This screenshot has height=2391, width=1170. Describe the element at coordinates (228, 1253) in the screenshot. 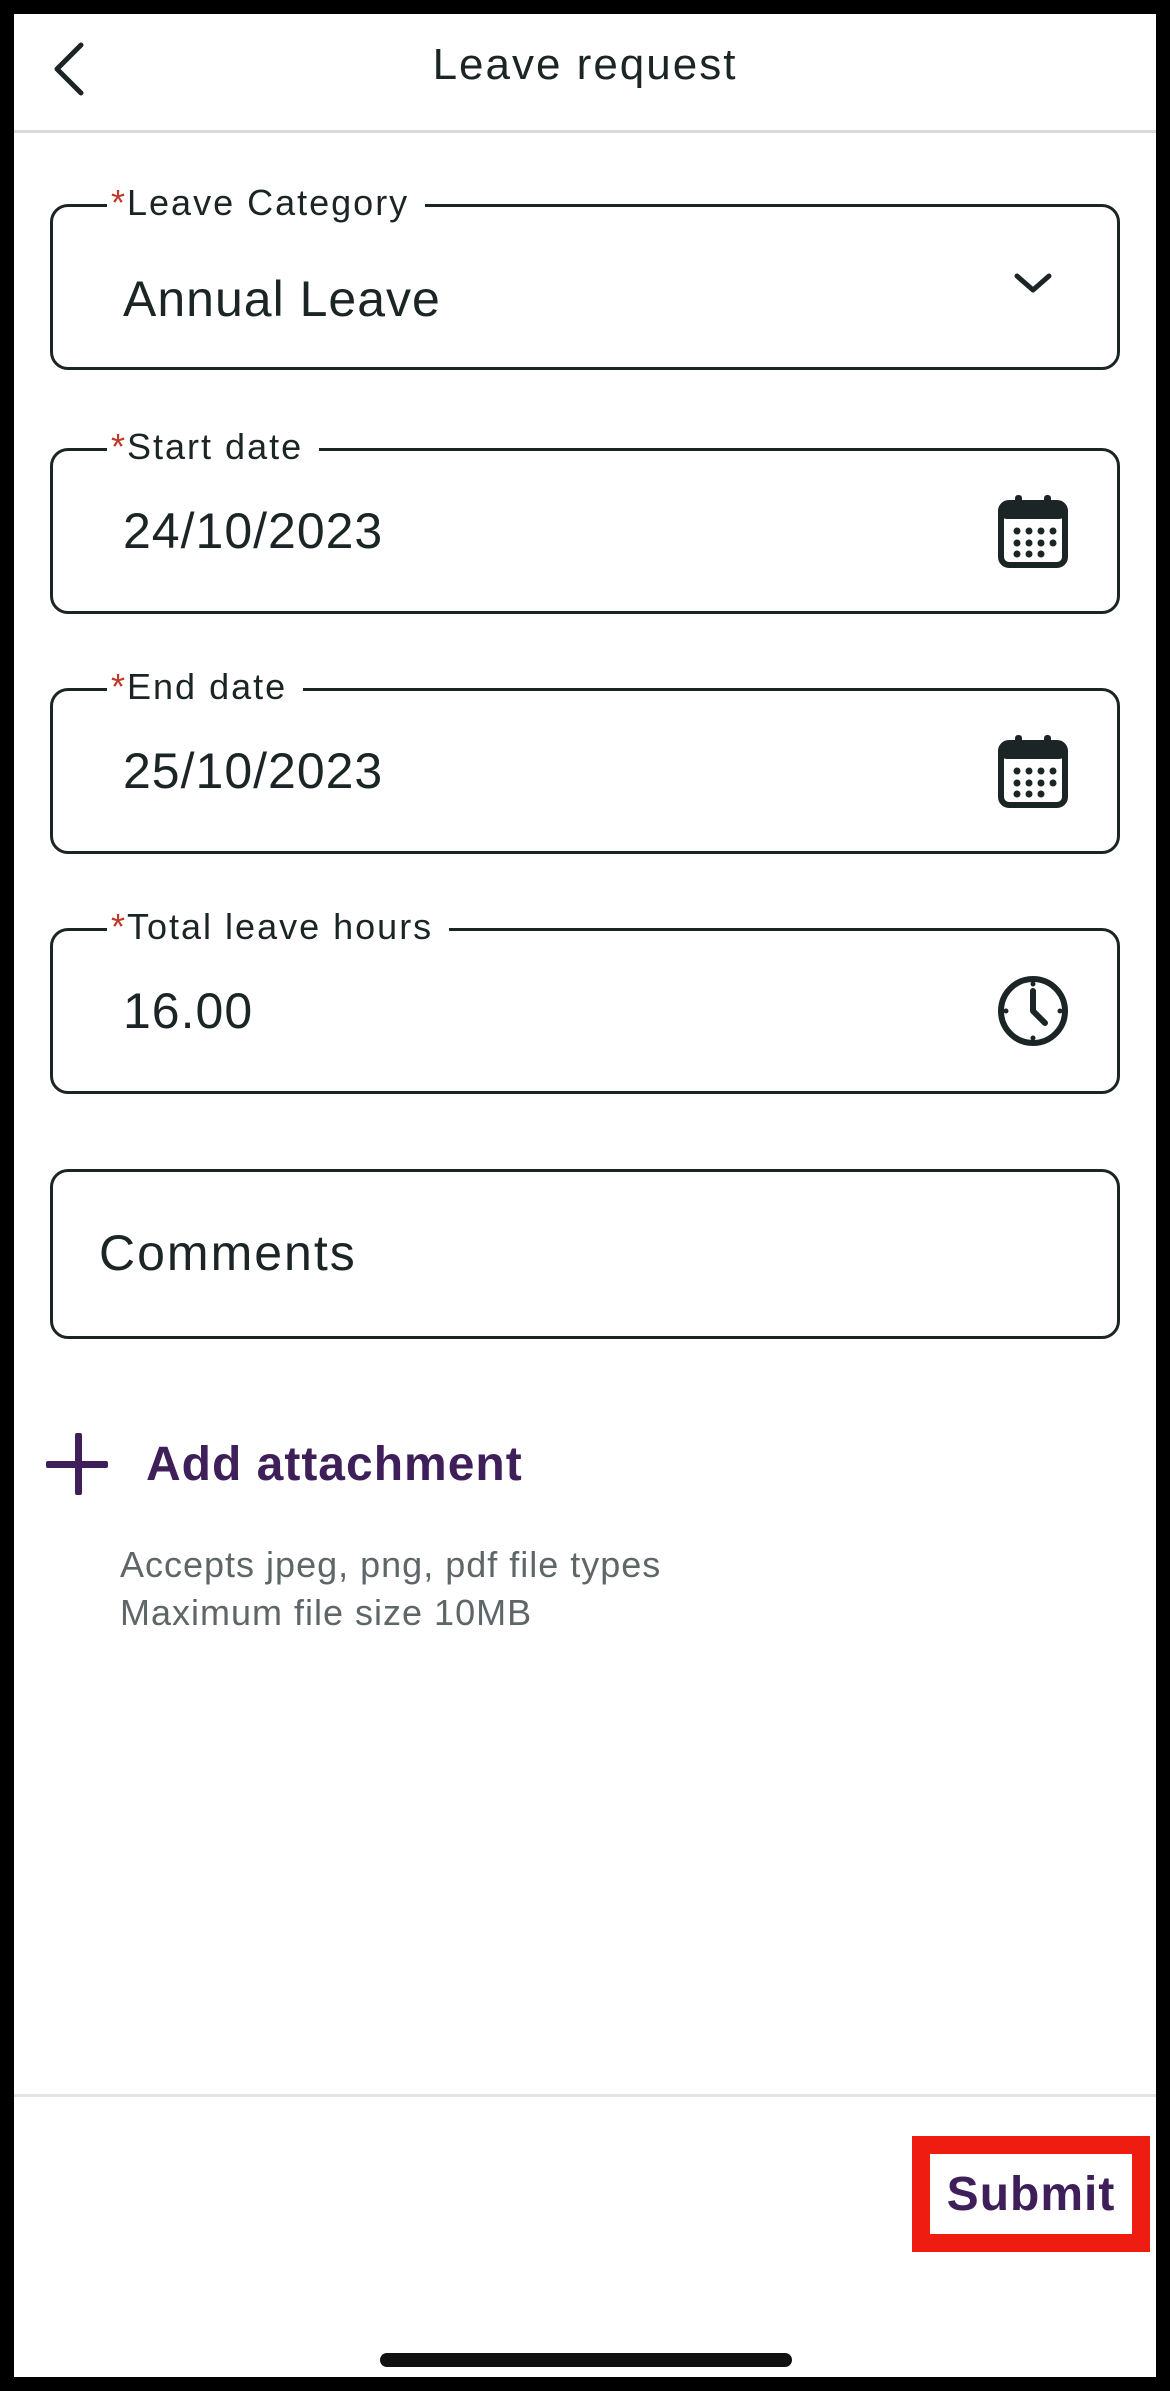

I see `comments-placeholder: Comments` at that location.